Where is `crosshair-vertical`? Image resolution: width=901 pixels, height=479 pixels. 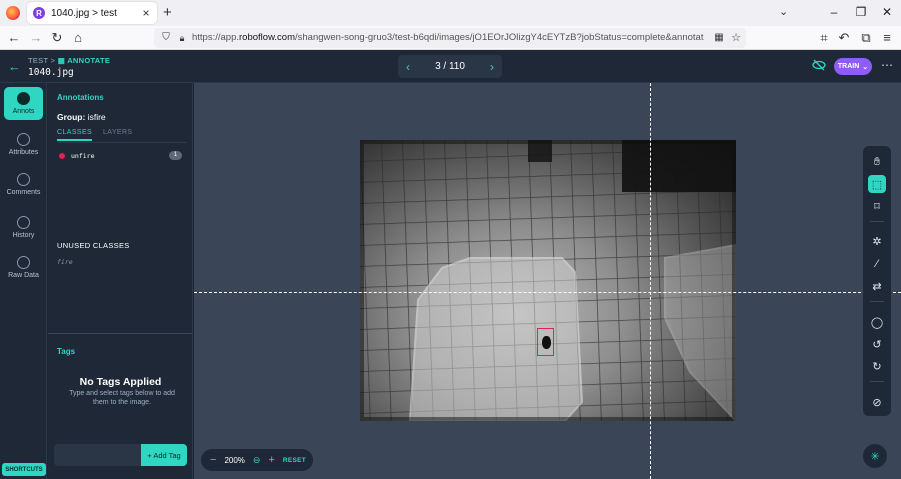 crosshair-vertical is located at coordinates (650, 281).